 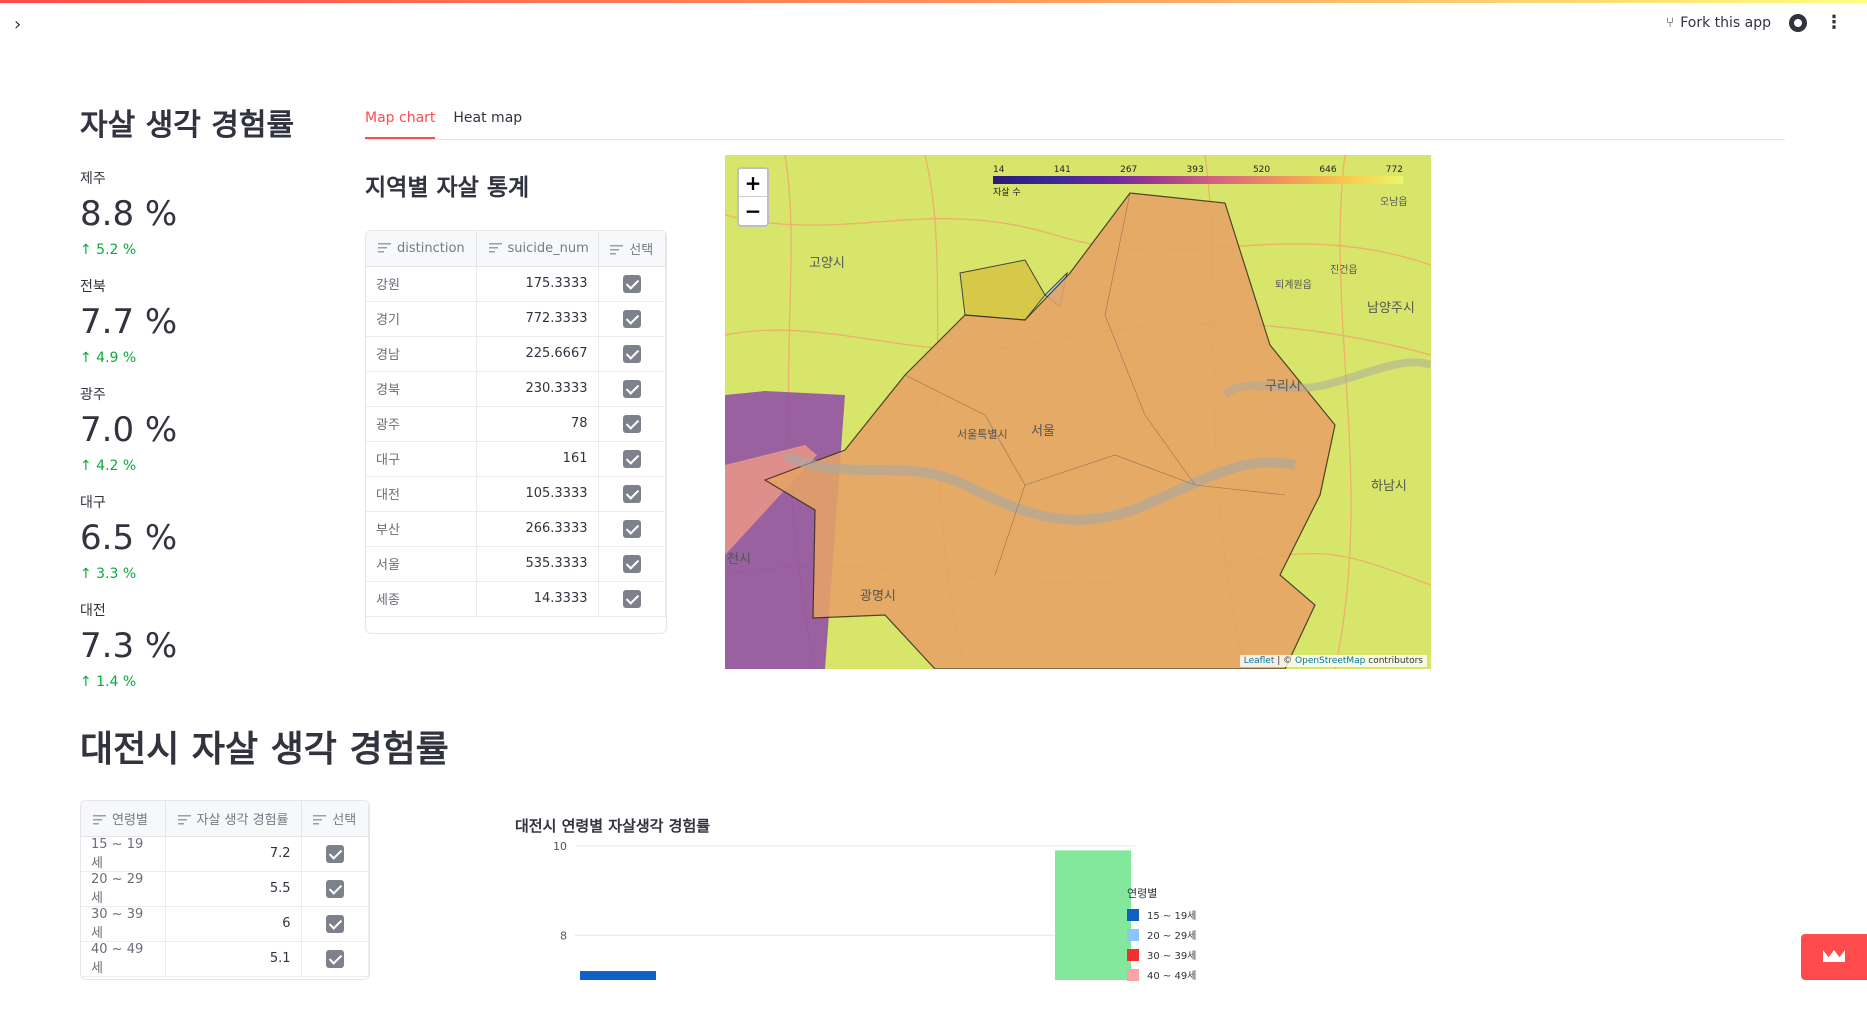 I want to click on legend-item: 40 ~ 49세, so click(x=1161, y=974).